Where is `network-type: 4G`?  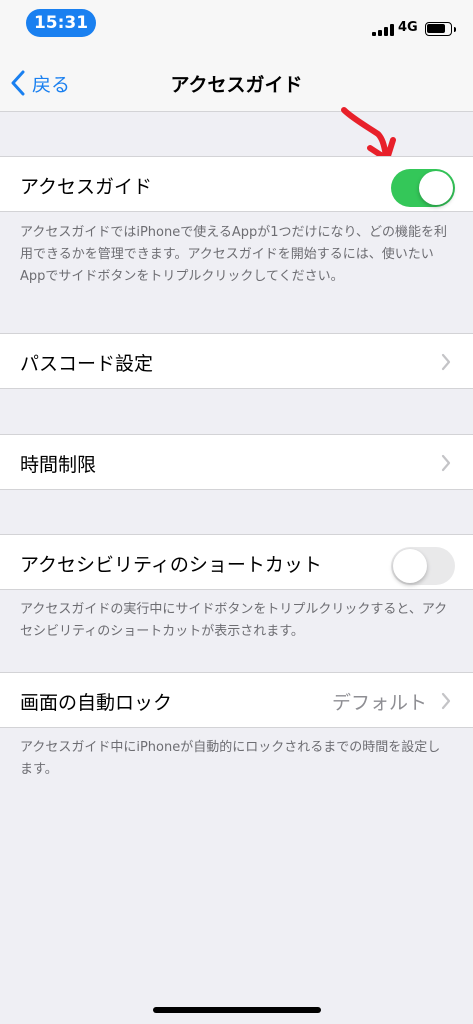 network-type: 4G is located at coordinates (408, 27).